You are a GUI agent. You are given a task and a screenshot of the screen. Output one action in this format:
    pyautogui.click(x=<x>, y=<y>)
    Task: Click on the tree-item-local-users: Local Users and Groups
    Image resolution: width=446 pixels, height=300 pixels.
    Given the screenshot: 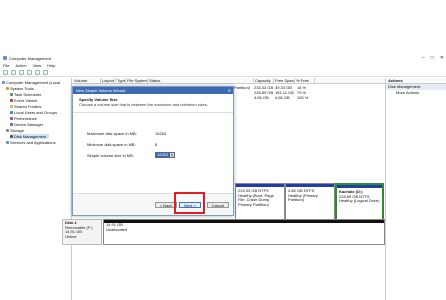 What is the action you would take?
    pyautogui.click(x=33, y=112)
    